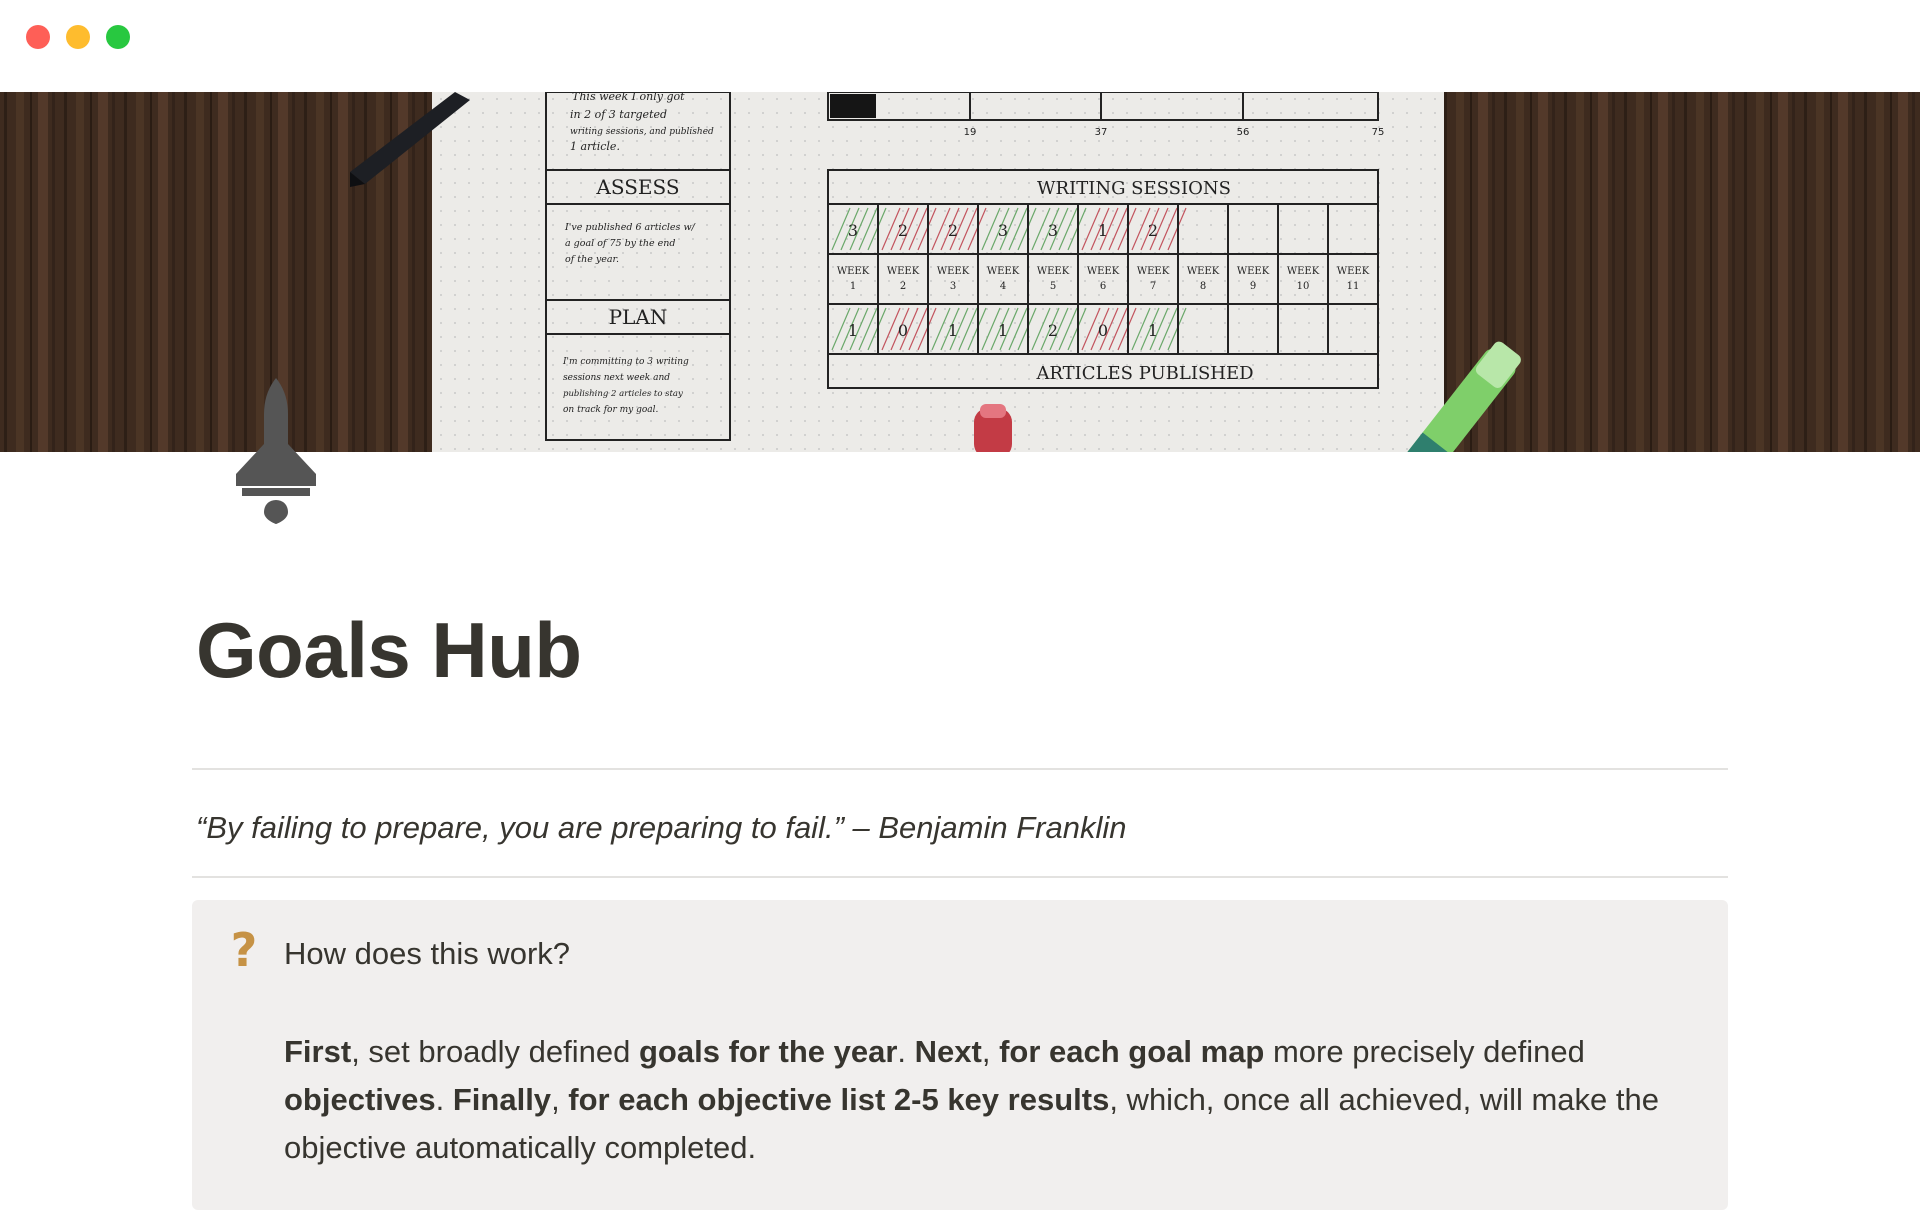 This screenshot has height=1210, width=1920. Describe the element at coordinates (1053, 230) in the screenshot. I see `cover-sessions-cell-5: 3` at that location.